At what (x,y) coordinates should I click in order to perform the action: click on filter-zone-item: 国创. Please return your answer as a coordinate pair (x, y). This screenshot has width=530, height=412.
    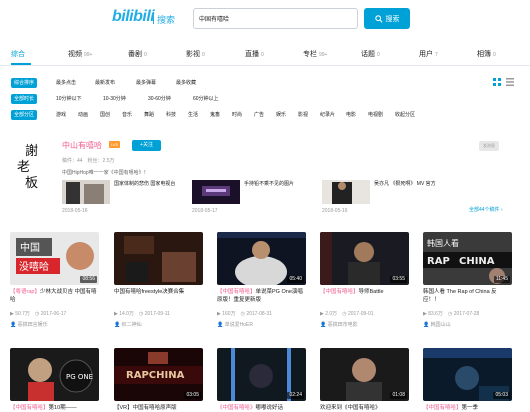
    Looking at the image, I should click on (105, 115).